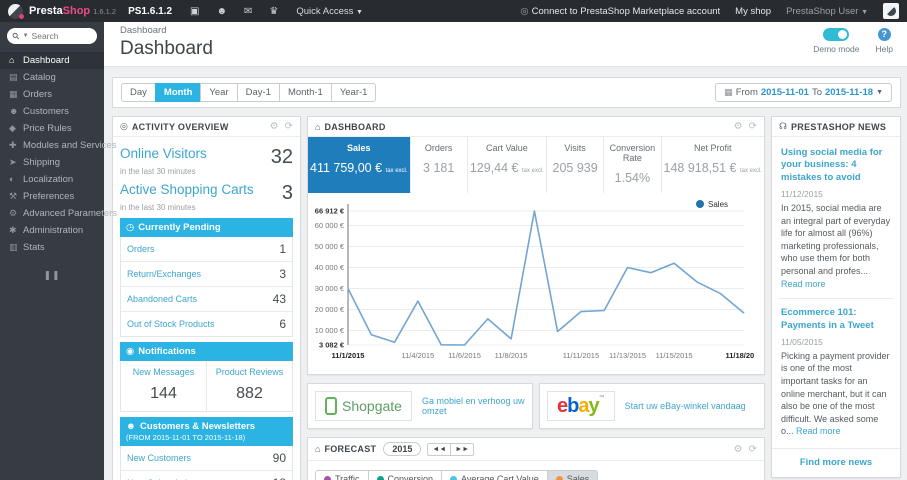 This screenshot has height=480, width=907. I want to click on date-from: 2015-11-01, so click(784, 92).